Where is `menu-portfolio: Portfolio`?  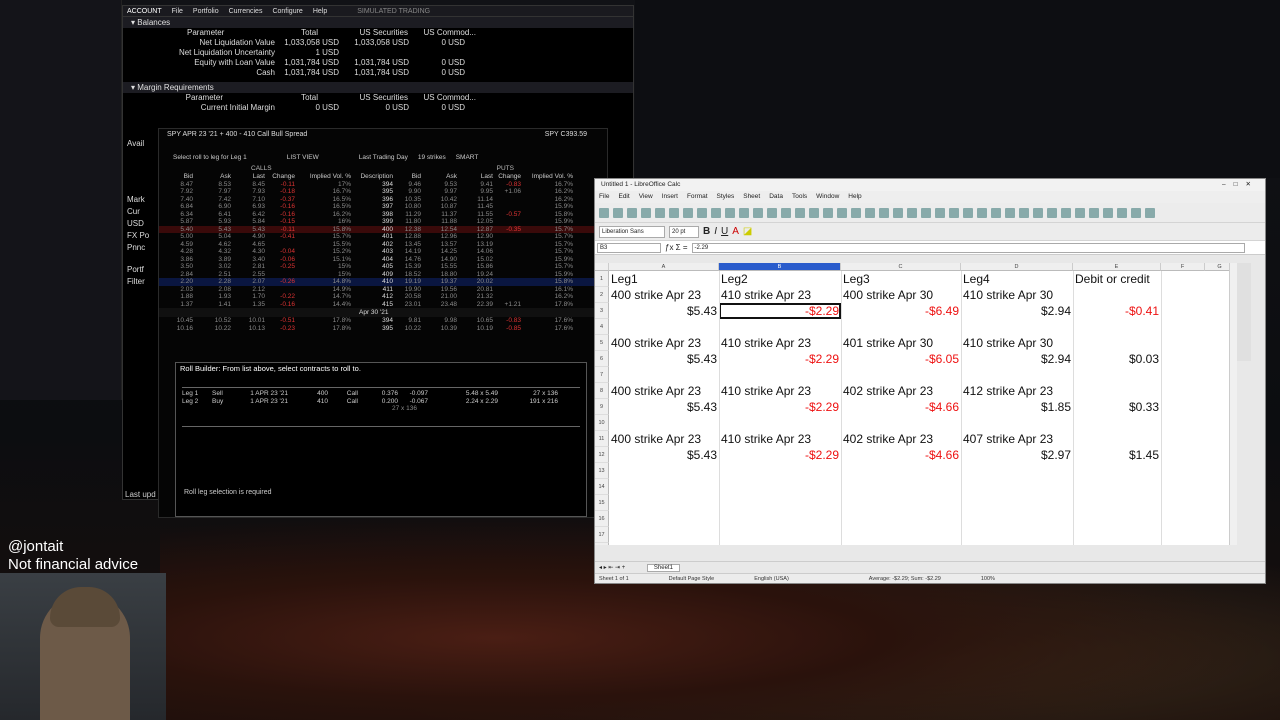
menu-portfolio: Portfolio is located at coordinates (206, 11).